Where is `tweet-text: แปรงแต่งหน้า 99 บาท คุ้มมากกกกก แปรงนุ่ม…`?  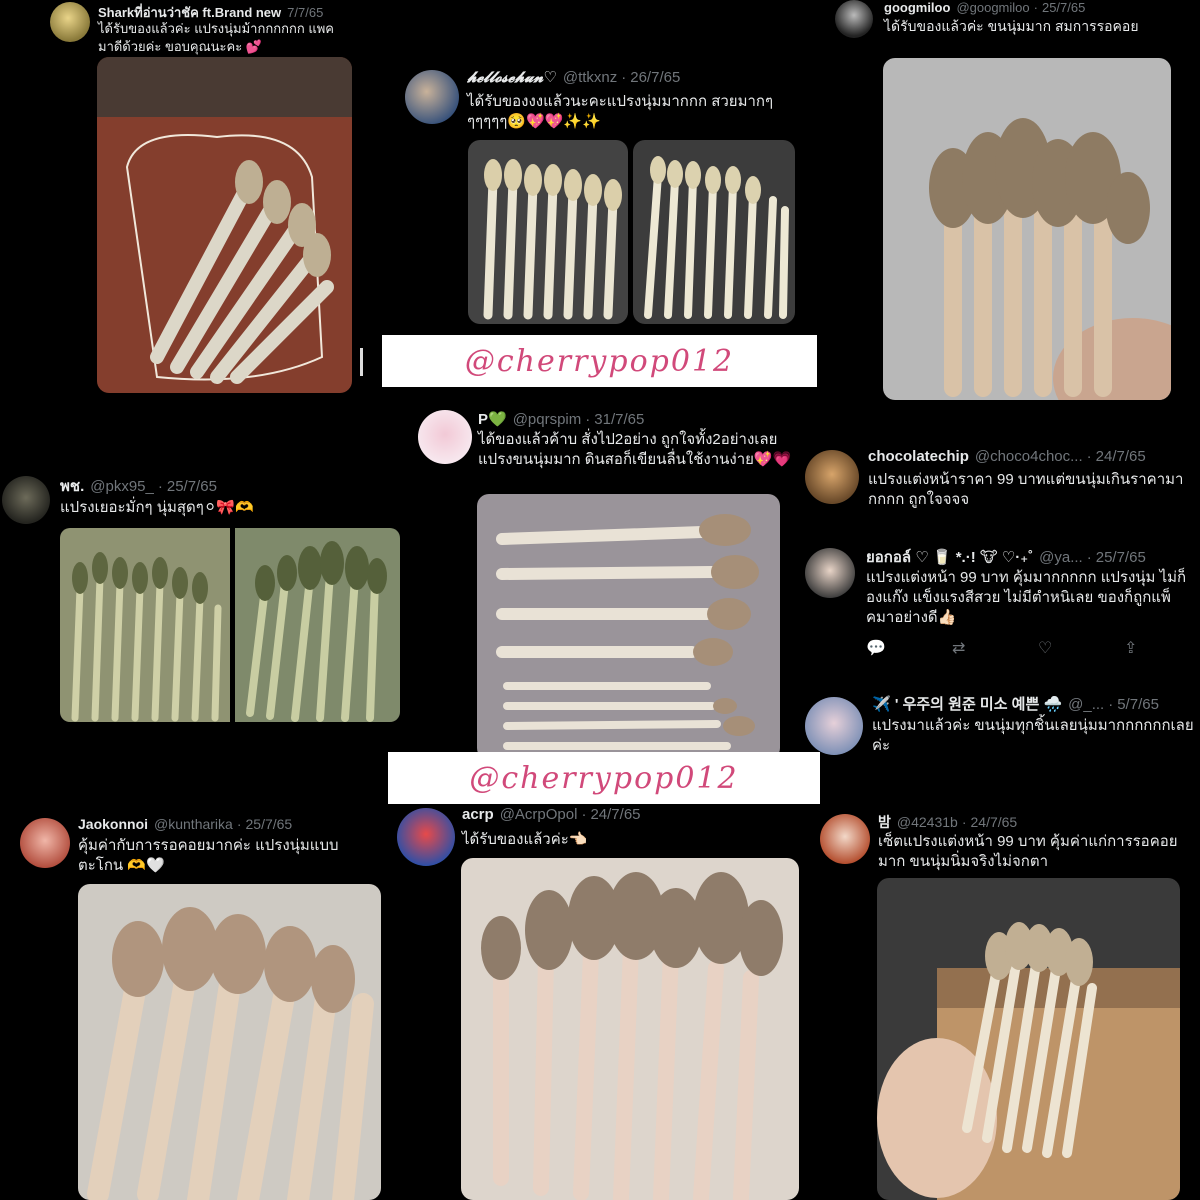
tweet-text: แปรงแต่งหน้า 99 บาท คุ้มมากกกกก แปรงนุ่ม… is located at coordinates (1026, 597).